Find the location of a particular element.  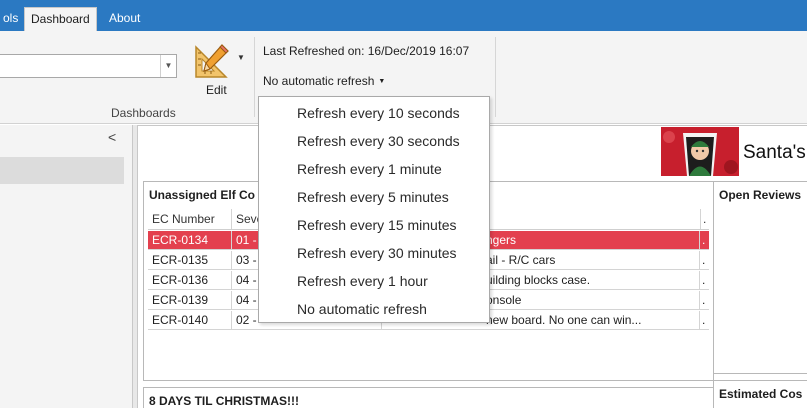

menu-item-refresh-30-minutes: Refresh every 30 minutes is located at coordinates (377, 253).